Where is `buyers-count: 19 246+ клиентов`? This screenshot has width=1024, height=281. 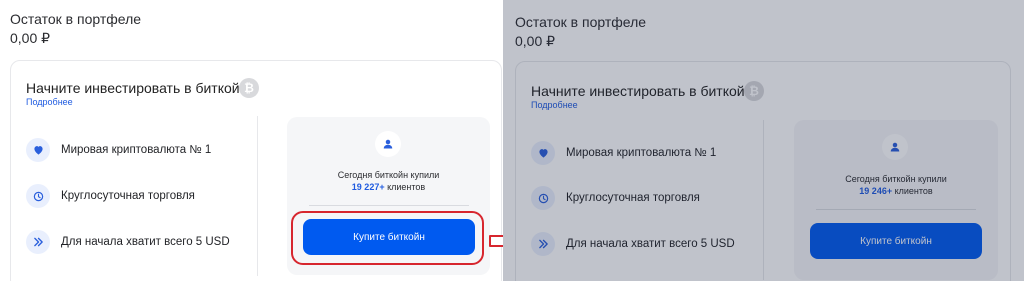
buyers-count: 19 246+ клиентов is located at coordinates (896, 191).